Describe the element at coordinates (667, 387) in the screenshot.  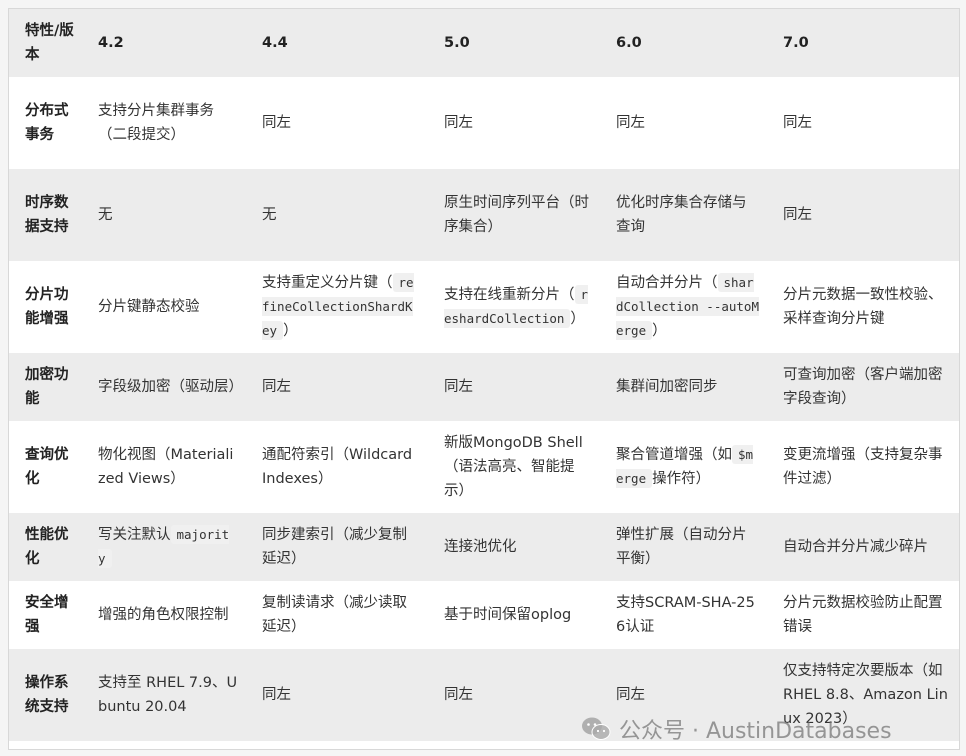
I see `table-cell: 集群间加密同步` at that location.